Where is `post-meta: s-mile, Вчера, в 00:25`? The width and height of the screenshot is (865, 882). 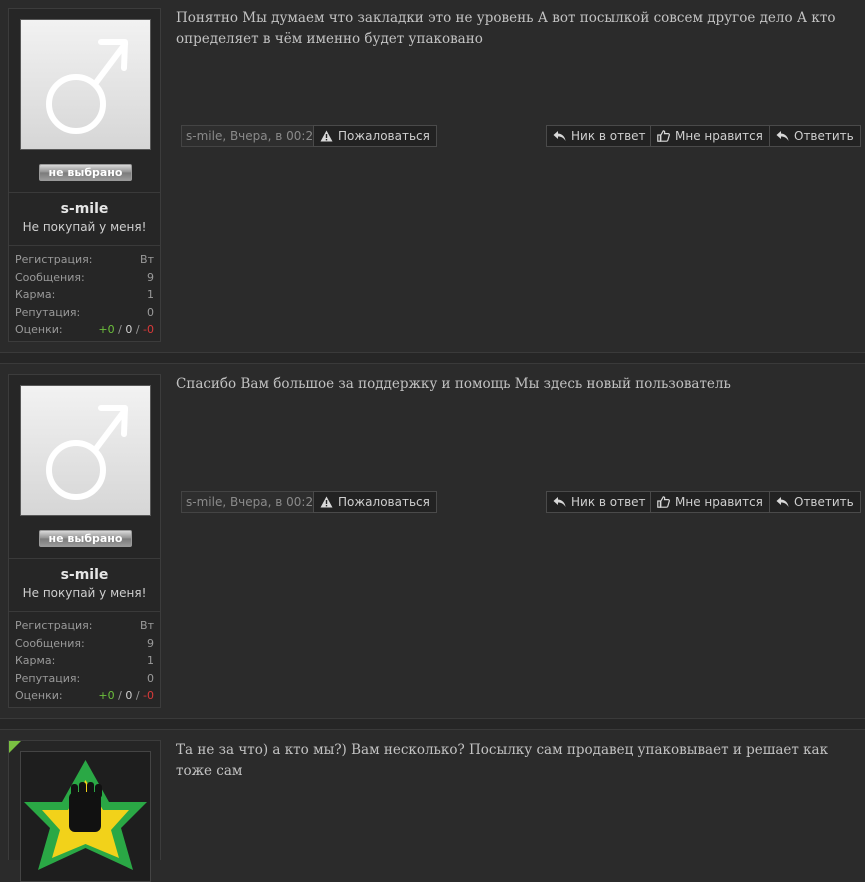
post-meta: s-mile, Вчера, в 00:25 is located at coordinates (253, 502).